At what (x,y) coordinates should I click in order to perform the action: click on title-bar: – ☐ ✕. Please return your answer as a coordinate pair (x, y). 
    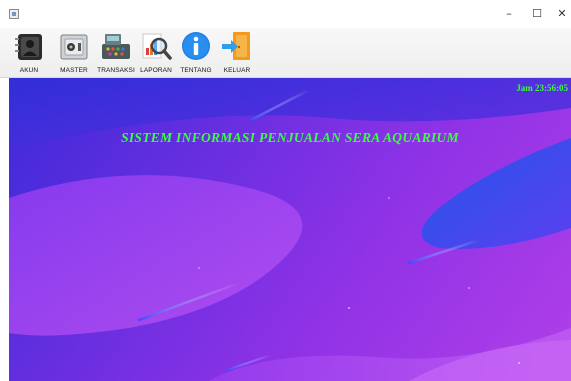
    Looking at the image, I should click on (285, 14).